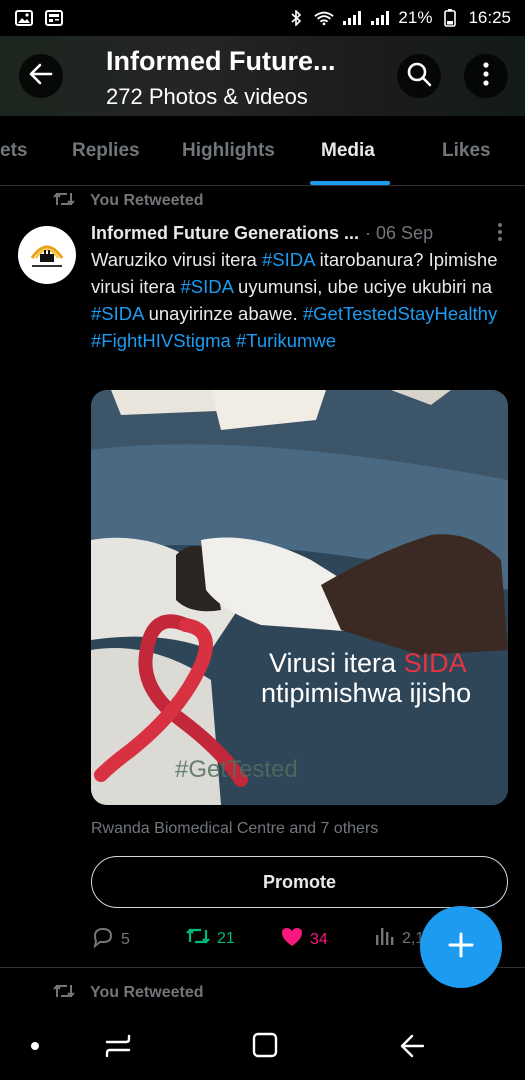 The image size is (525, 1080). I want to click on back-arrow-icon, so click(41, 76).